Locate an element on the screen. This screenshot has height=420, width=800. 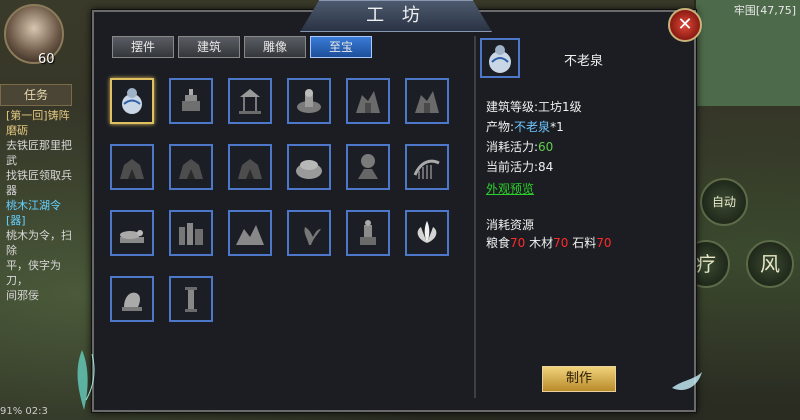
resources-title: 消耗资源 is located at coordinates (510, 225).